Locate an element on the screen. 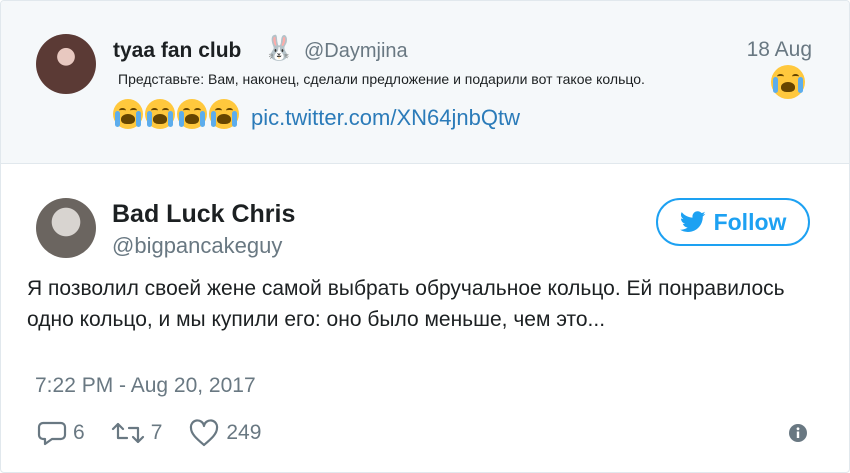 The width and height of the screenshot is (850, 473). parent-handle: @Daymjina is located at coordinates (356, 51).